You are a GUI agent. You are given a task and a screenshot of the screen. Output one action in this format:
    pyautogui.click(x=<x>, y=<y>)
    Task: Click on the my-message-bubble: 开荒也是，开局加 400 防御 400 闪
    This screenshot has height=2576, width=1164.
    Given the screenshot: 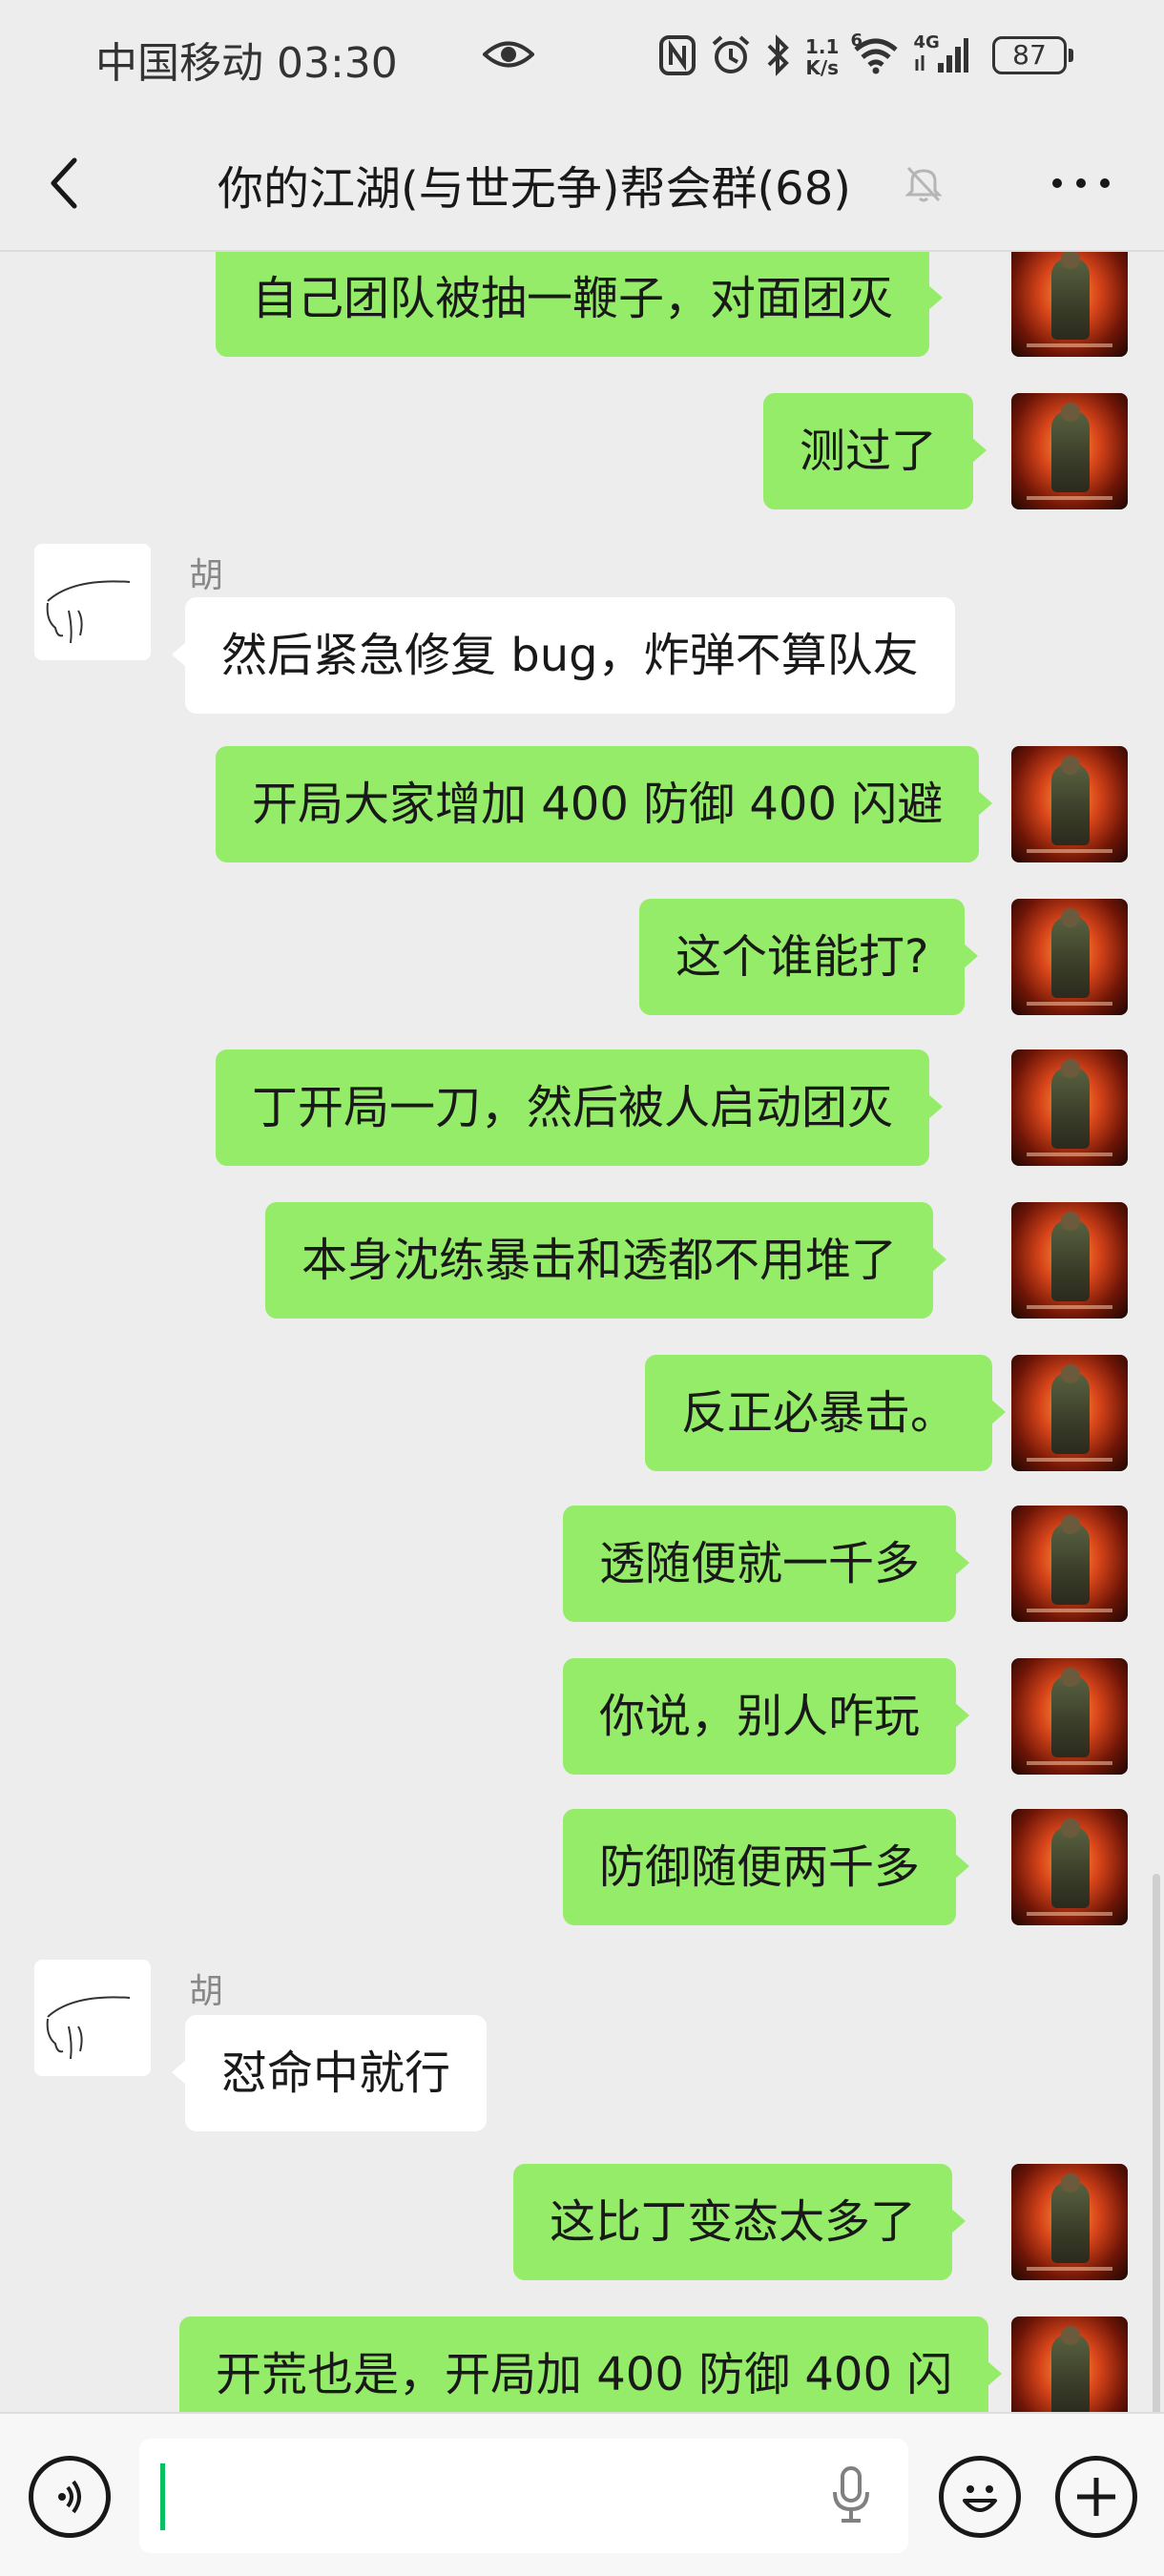 What is the action you would take?
    pyautogui.click(x=591, y=2364)
    